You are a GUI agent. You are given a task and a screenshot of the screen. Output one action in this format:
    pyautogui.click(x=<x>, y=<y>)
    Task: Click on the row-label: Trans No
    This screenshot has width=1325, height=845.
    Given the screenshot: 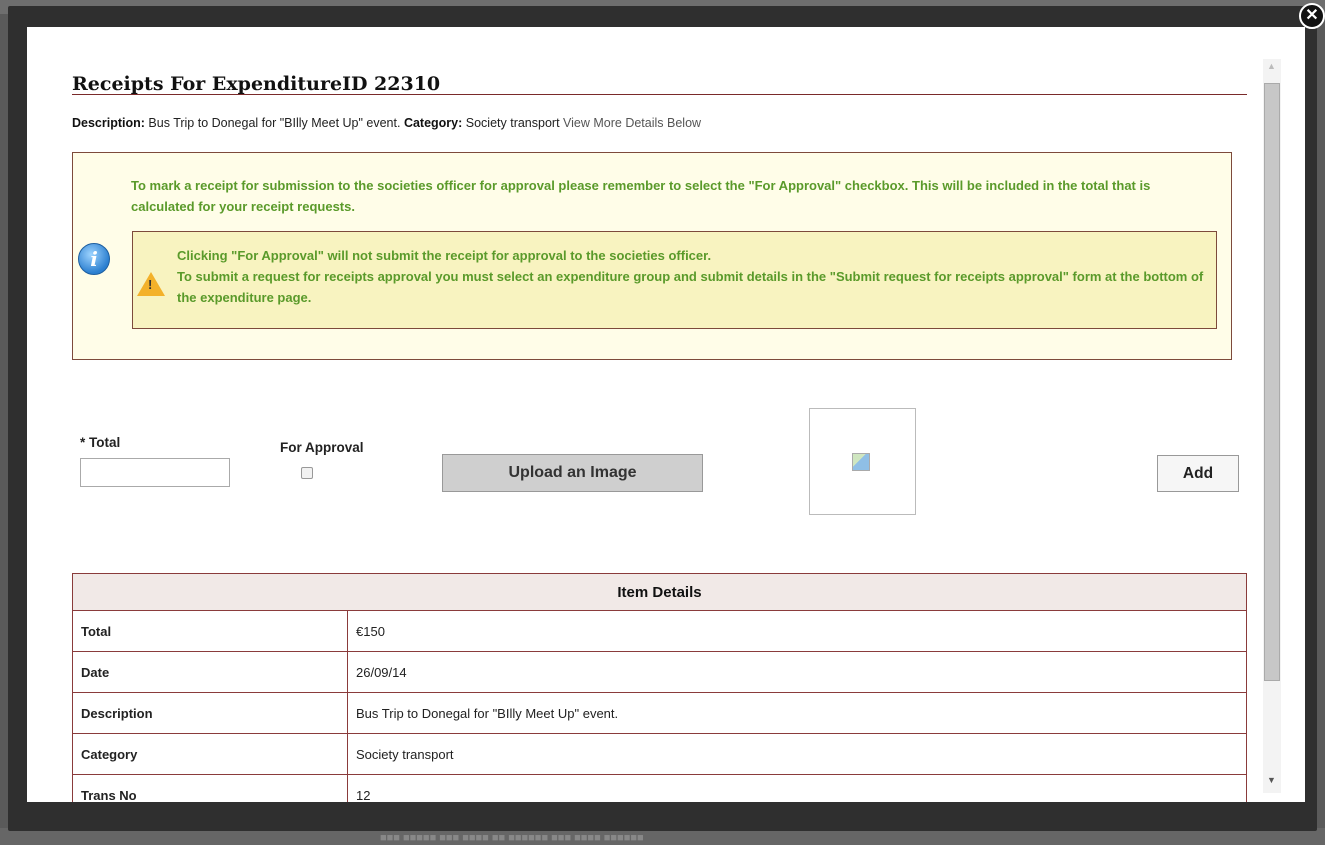 What is the action you would take?
    pyautogui.click(x=210, y=788)
    